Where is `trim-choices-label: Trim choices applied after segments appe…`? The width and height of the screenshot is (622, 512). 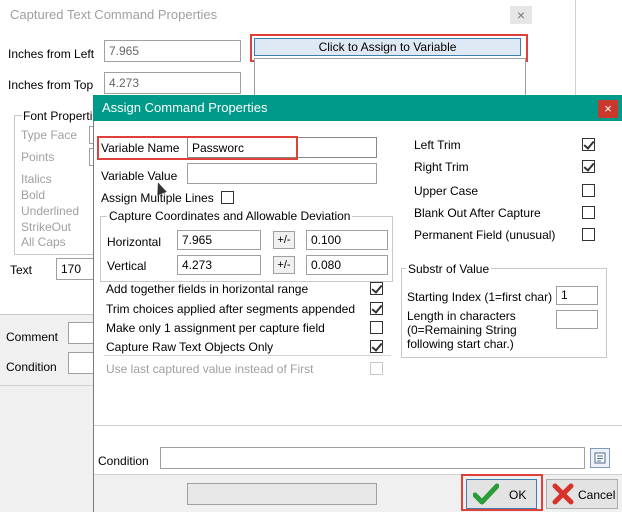
trim-choices-label: Trim choices applied after segments appe… is located at coordinates (231, 309).